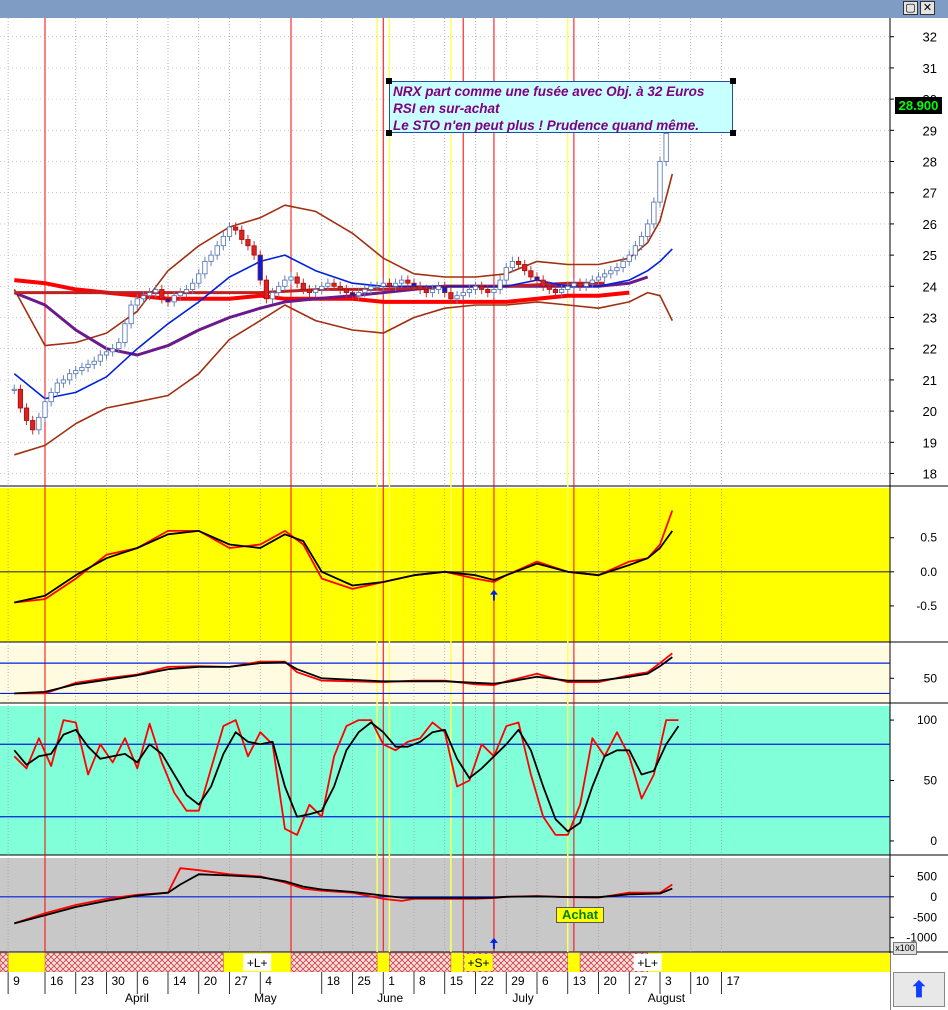 This screenshot has width=948, height=1010. I want to click on oscillator-1-panel-axis-bg, so click(919, 565).